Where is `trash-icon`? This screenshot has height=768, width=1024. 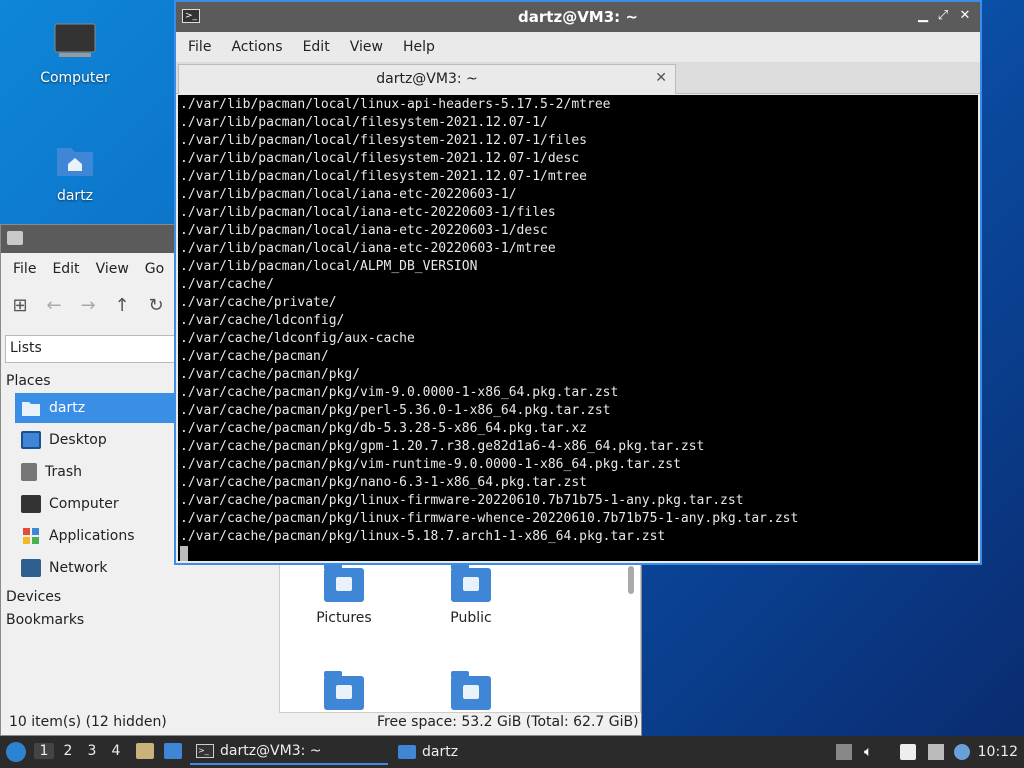 trash-icon is located at coordinates (29, 472).